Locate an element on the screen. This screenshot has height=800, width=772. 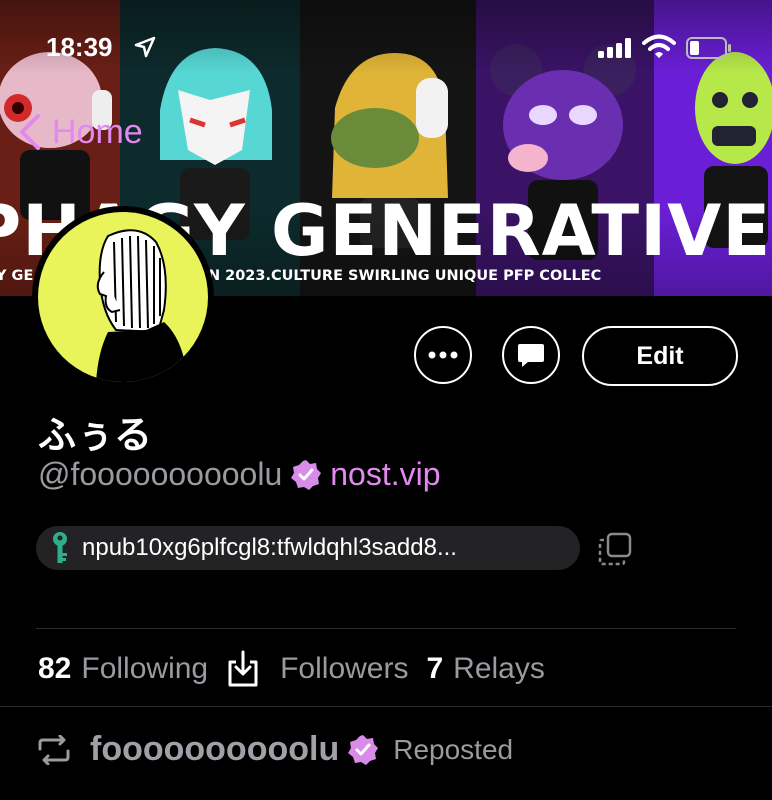
ellipsis-icon is located at coordinates (443, 355).